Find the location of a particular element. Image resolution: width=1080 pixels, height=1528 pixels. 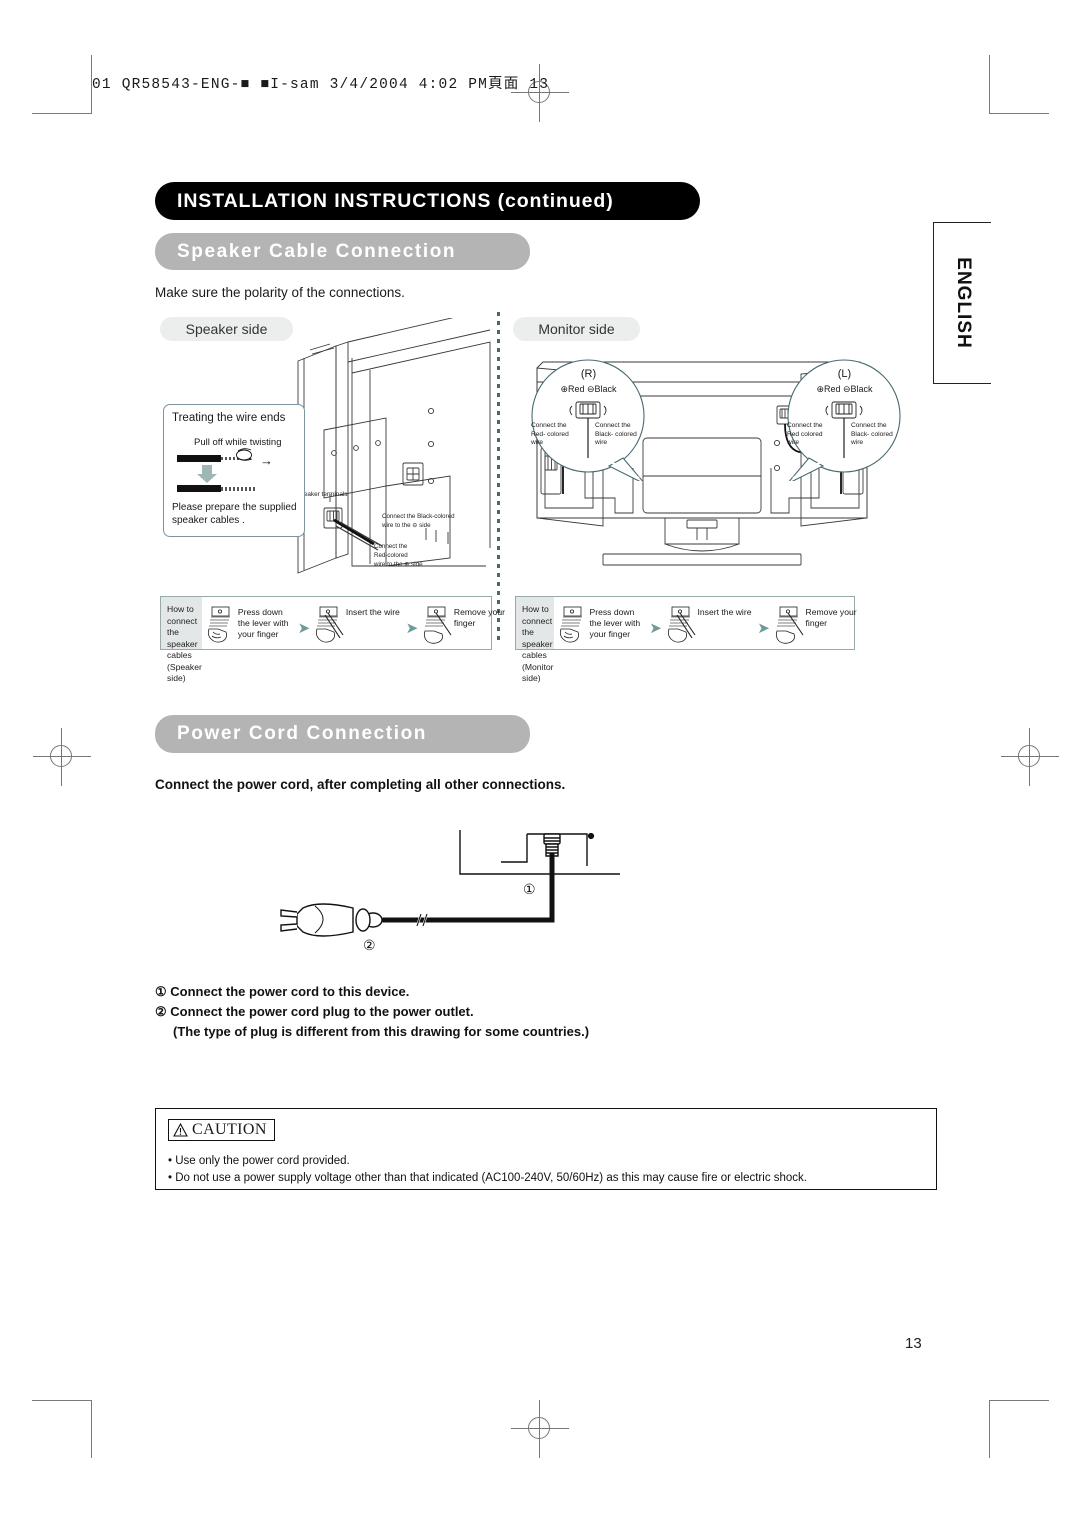

howto-monitor-step-1: Press down the lever with your finger is located at coordinates (602, 623).